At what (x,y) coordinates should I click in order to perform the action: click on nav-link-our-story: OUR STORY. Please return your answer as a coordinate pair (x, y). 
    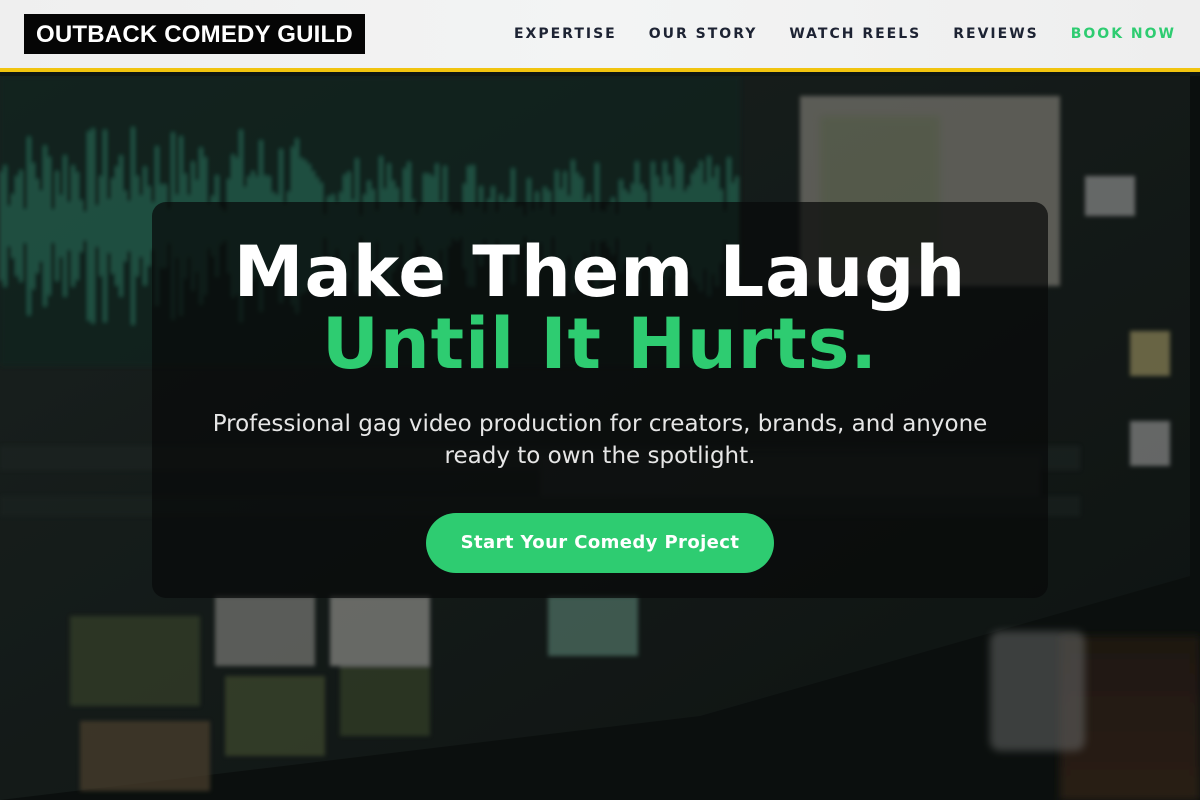
    Looking at the image, I should click on (703, 34).